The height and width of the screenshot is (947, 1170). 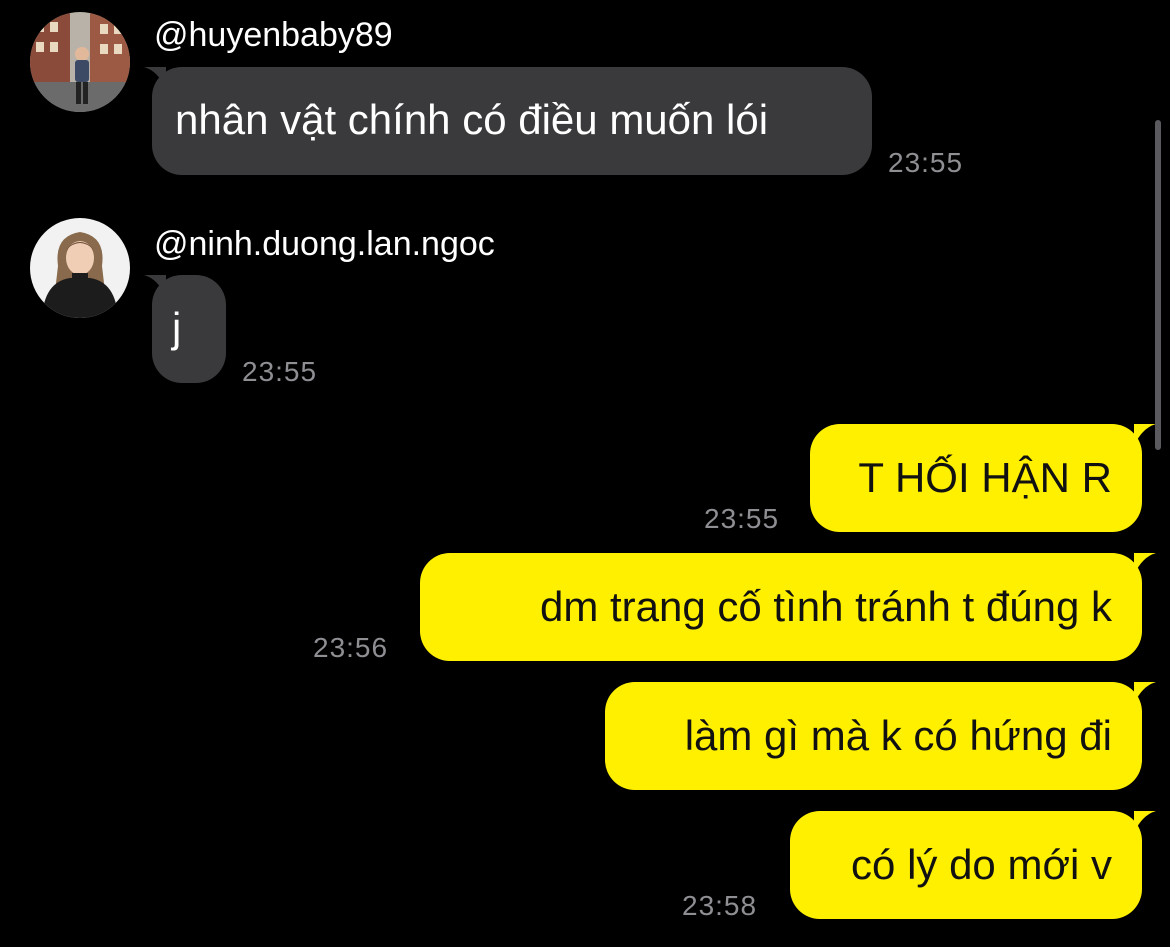 What do you see at coordinates (1158, 285) in the screenshot?
I see `scrollbar` at bounding box center [1158, 285].